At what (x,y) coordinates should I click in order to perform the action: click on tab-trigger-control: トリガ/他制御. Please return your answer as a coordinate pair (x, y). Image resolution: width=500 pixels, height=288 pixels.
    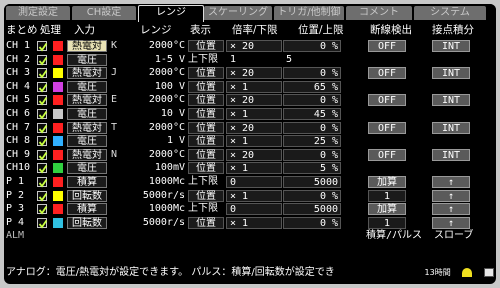
    Looking at the image, I should click on (309, 13).